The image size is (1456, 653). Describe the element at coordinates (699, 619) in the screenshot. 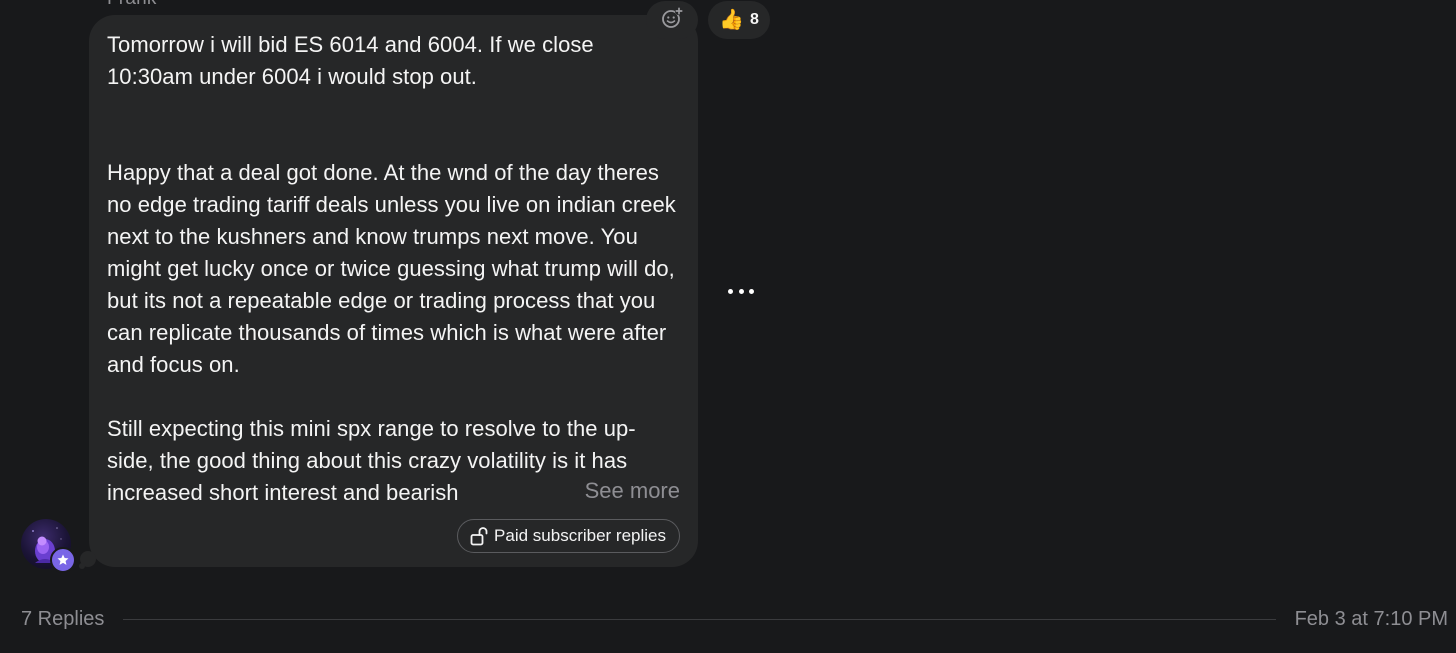

I see `divider` at that location.